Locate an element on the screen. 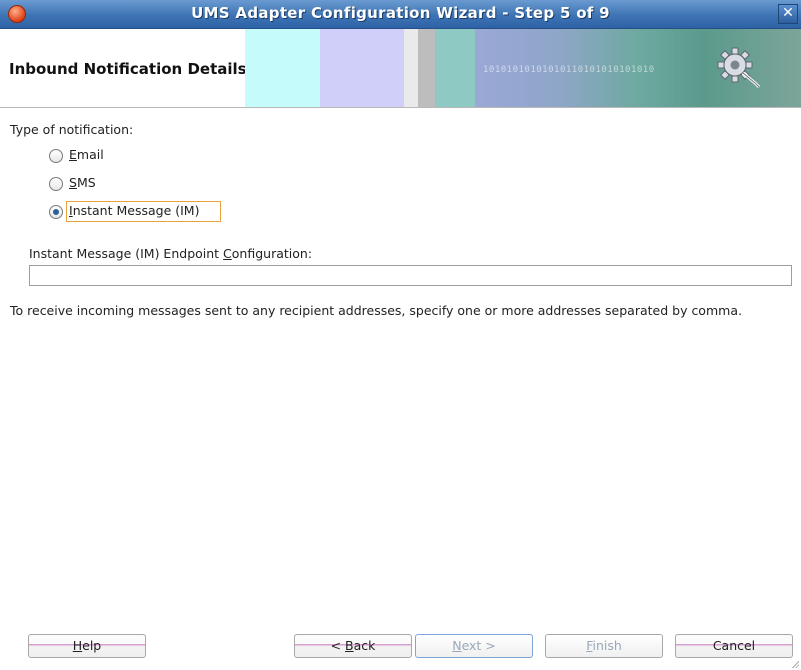 The width and height of the screenshot is (801, 670). banner-art: 10101010101010110101010101010 is located at coordinates (523, 68).